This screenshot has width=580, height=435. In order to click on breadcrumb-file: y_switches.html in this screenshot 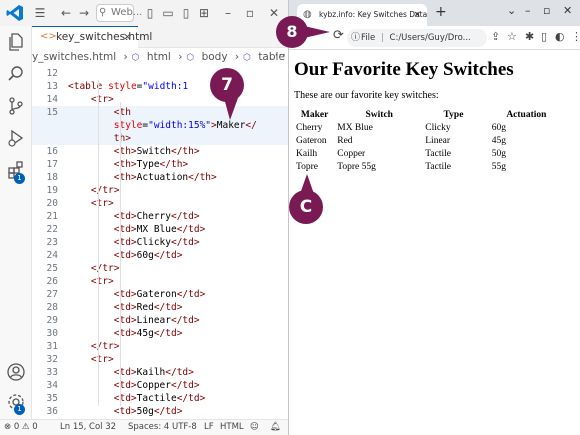, I will do `click(74, 57)`.